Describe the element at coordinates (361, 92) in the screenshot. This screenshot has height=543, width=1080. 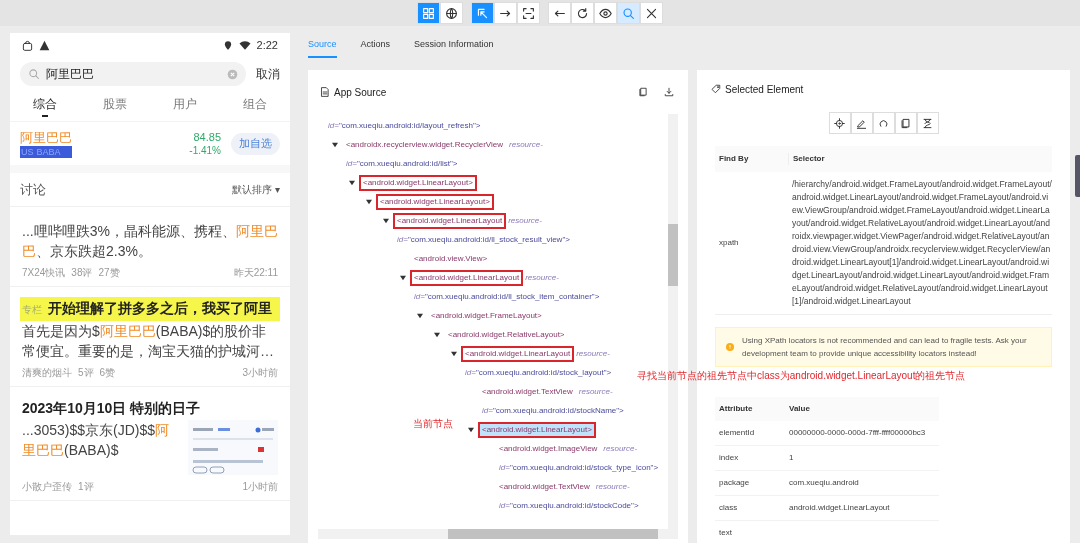
I see `panel-title: App Source` at that location.